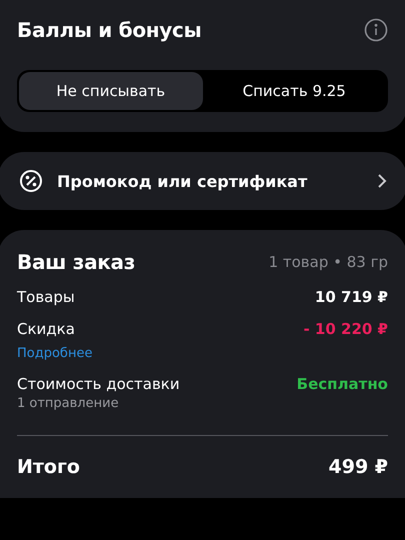  Describe the element at coordinates (46, 329) in the screenshot. I see `row-label: Скидка` at that location.